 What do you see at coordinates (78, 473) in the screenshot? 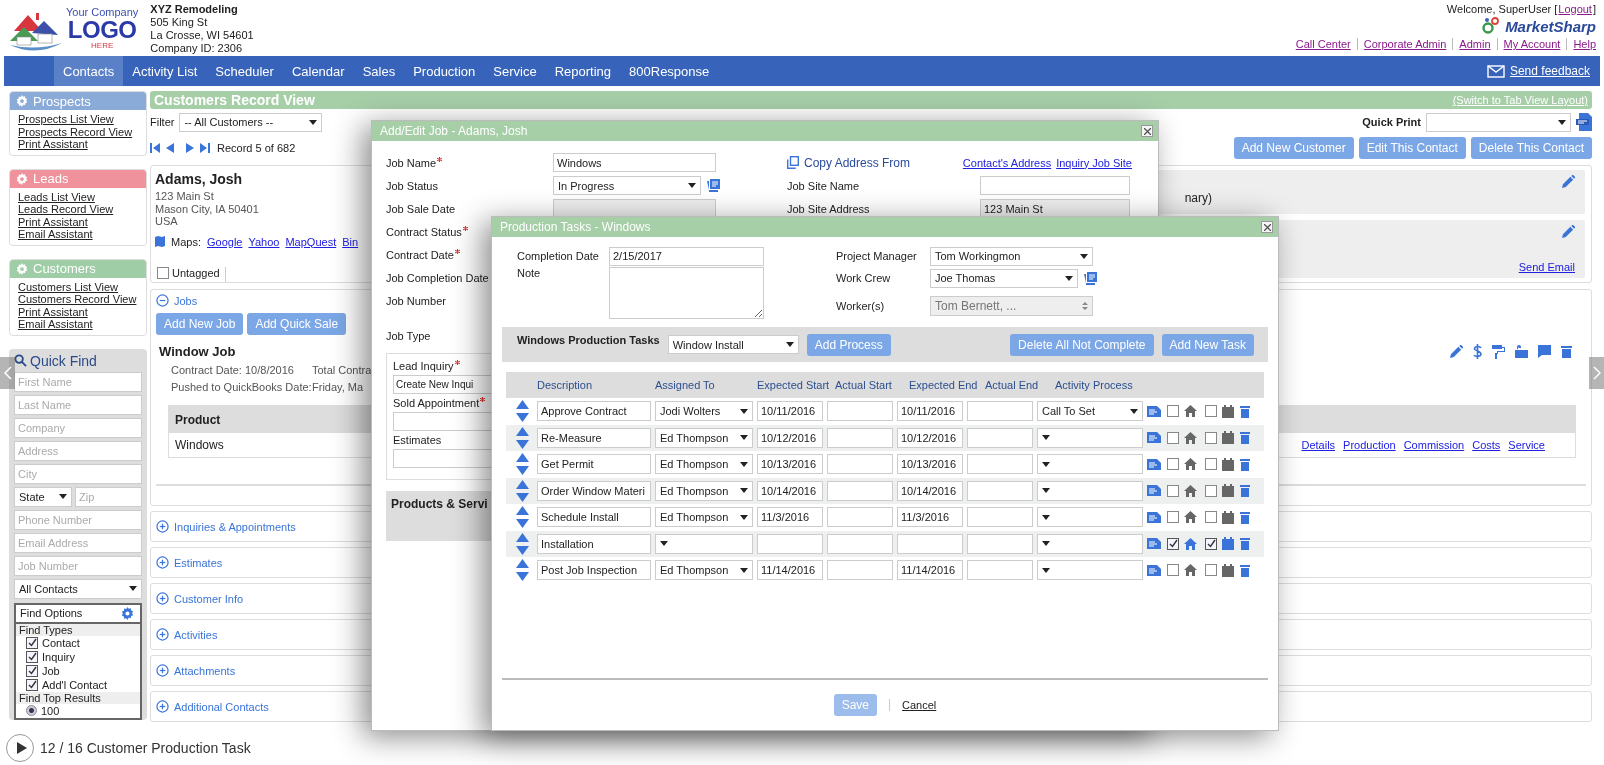
I see `input-field: City` at bounding box center [78, 473].